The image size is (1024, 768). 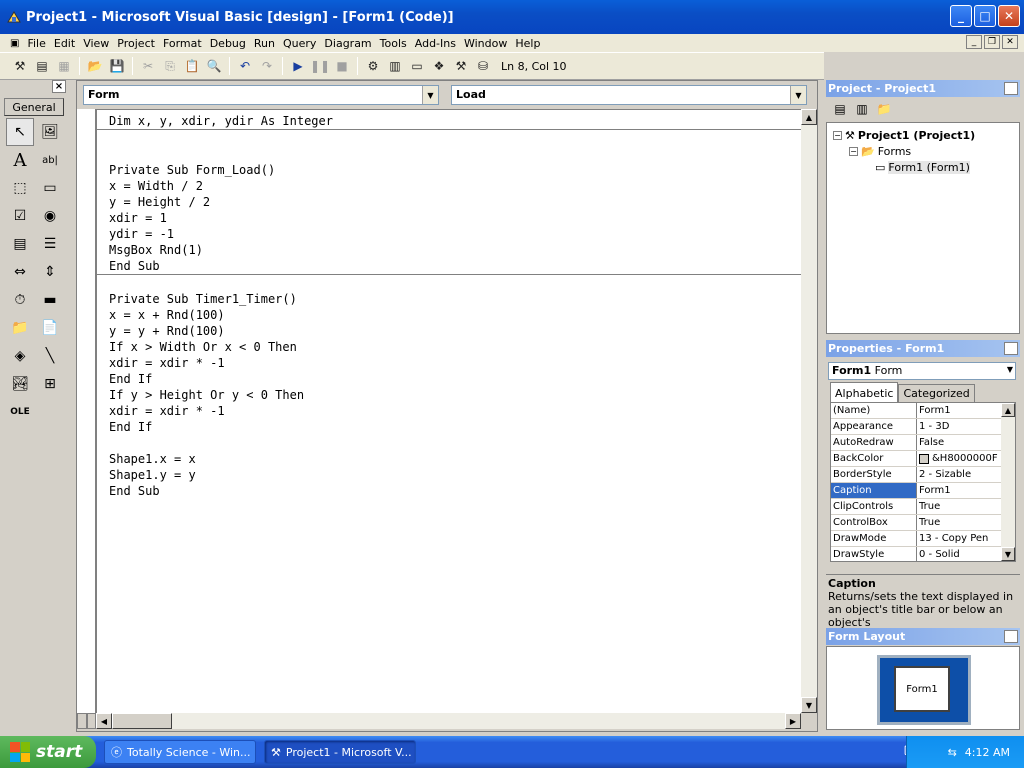 What do you see at coordinates (961, 16) in the screenshot?
I see `minimize-button: _` at bounding box center [961, 16].